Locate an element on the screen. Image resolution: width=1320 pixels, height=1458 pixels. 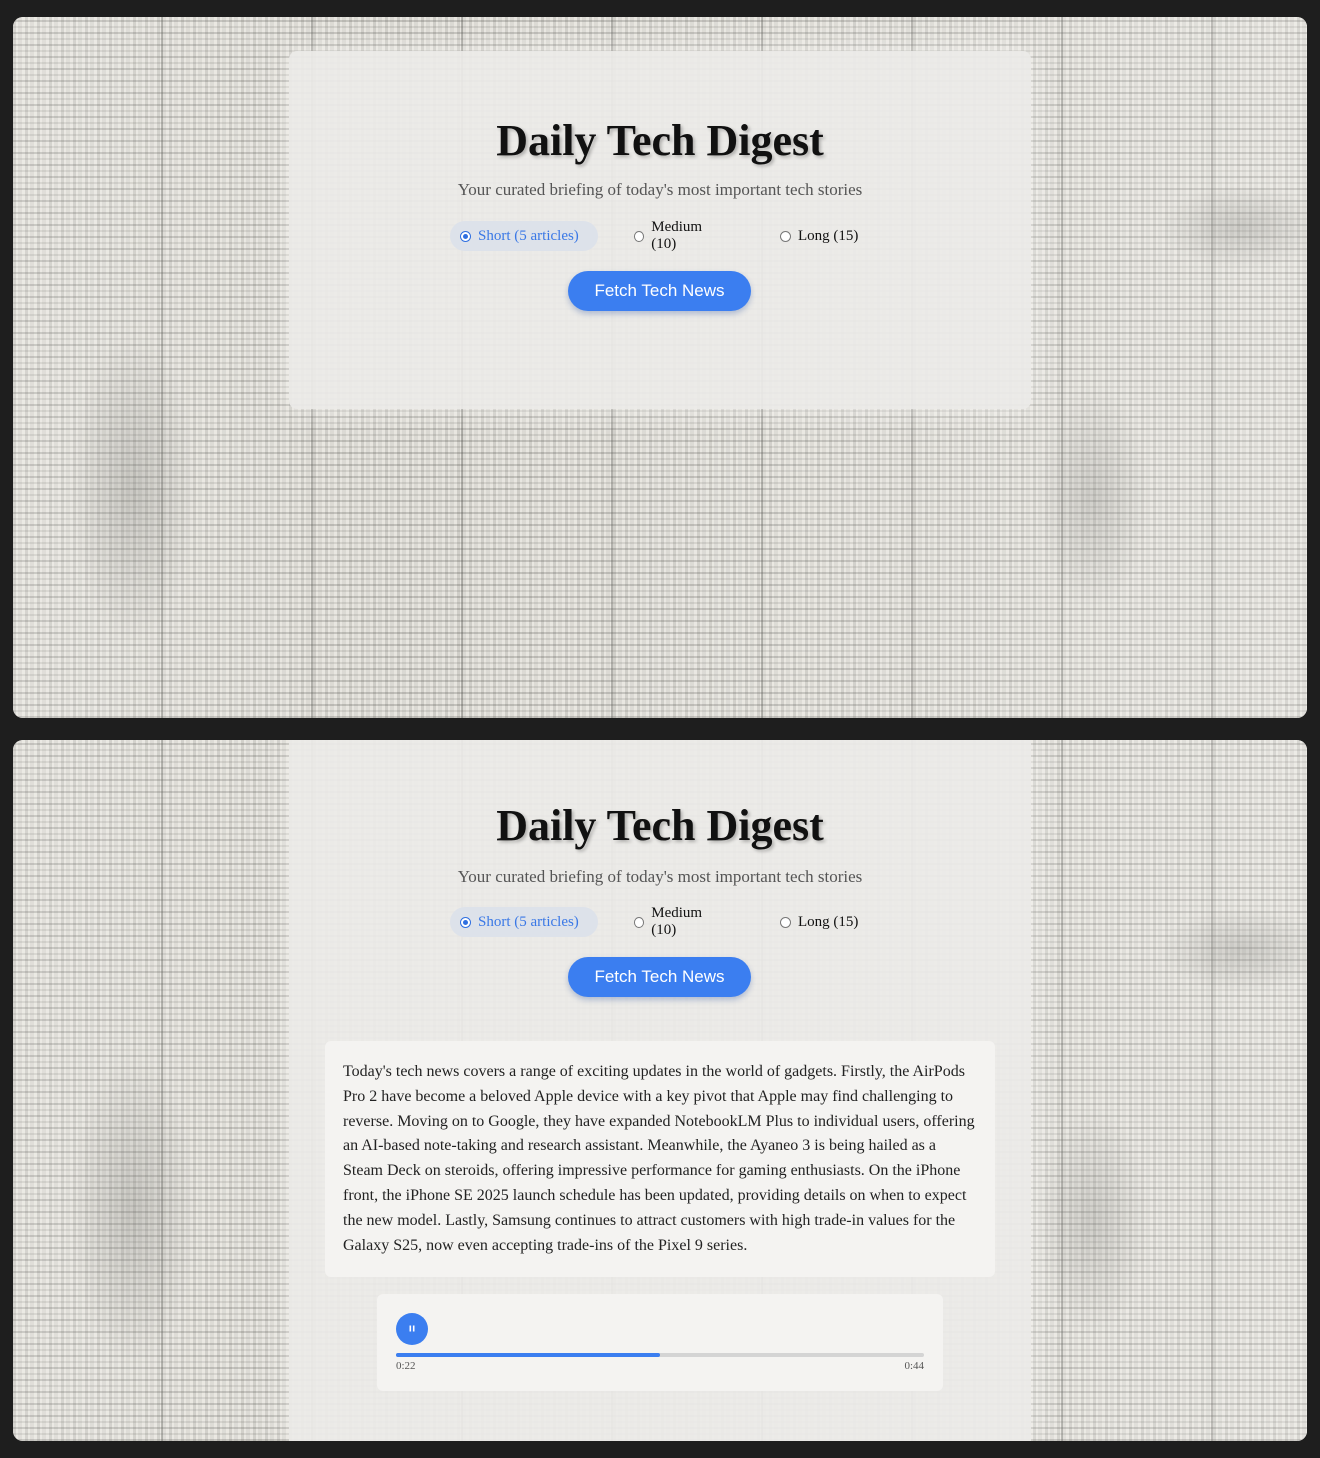
current-time: 0:22 is located at coordinates (406, 1366).